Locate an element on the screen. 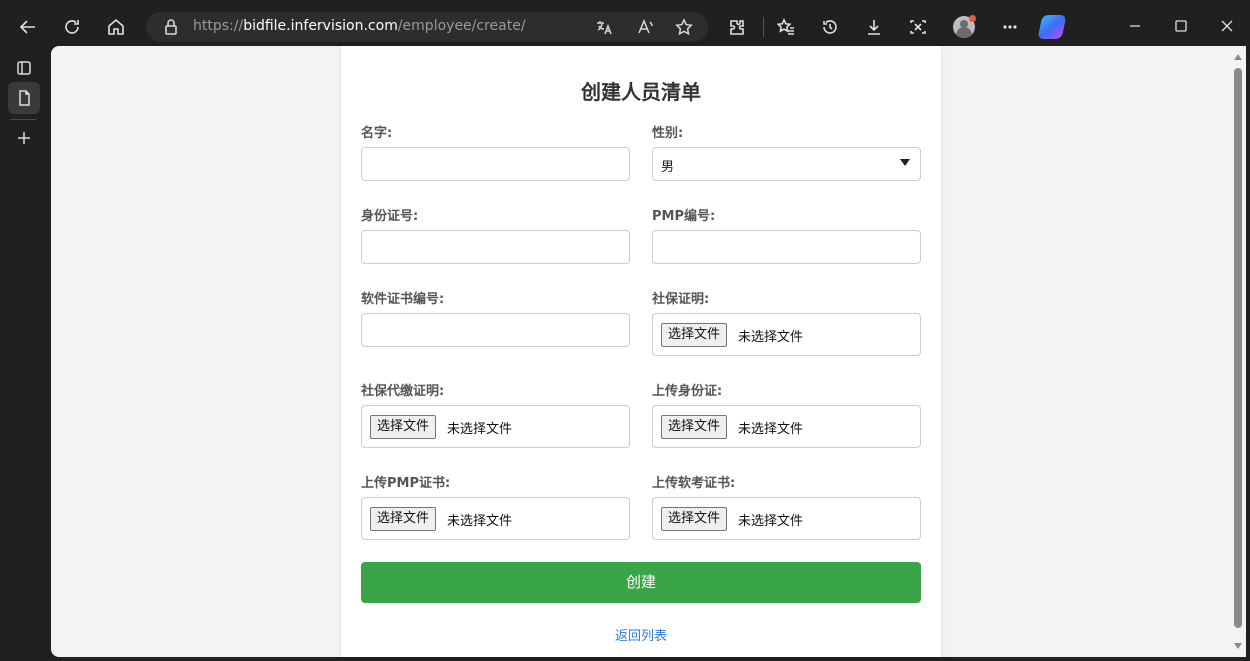 The width and height of the screenshot is (1250, 661). copilot-icon is located at coordinates (1052, 27).